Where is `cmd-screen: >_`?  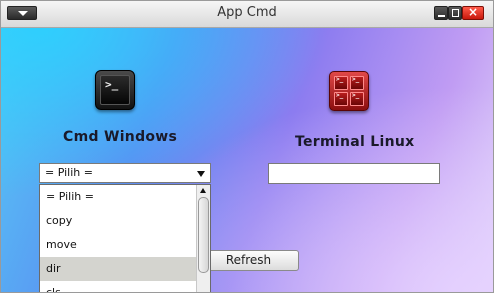
cmd-screen: >_ is located at coordinates (115, 90).